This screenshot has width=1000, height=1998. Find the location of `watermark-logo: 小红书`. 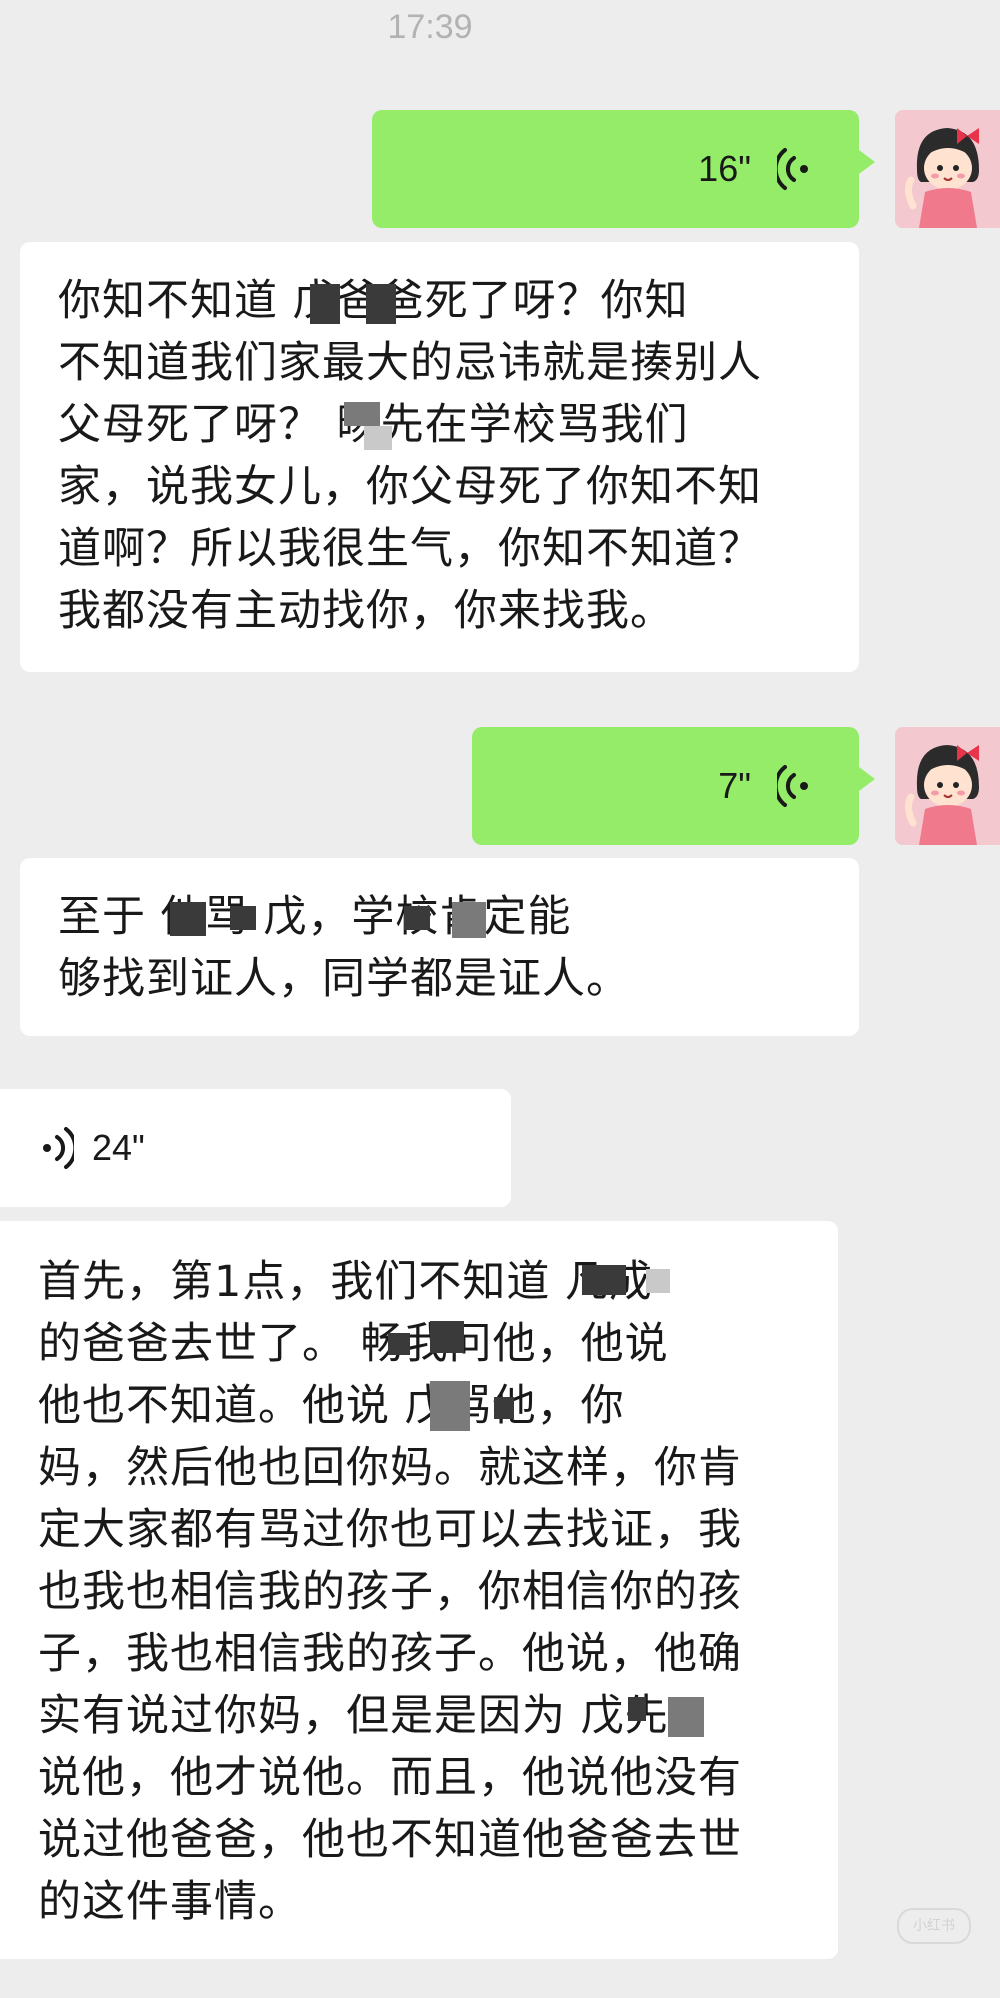

watermark-logo: 小红书 is located at coordinates (934, 1926).